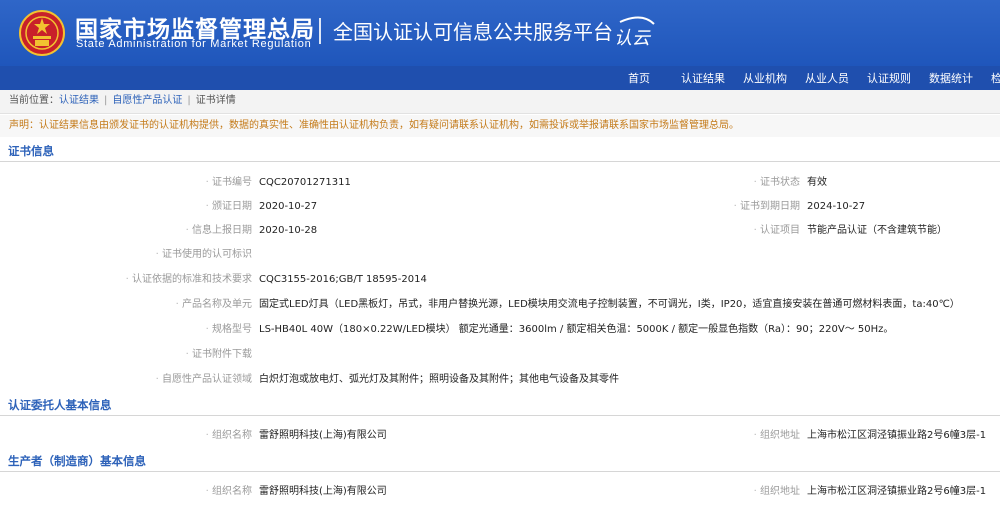  I want to click on section-title-client-info: 认证委托人基本信息, so click(500, 405).